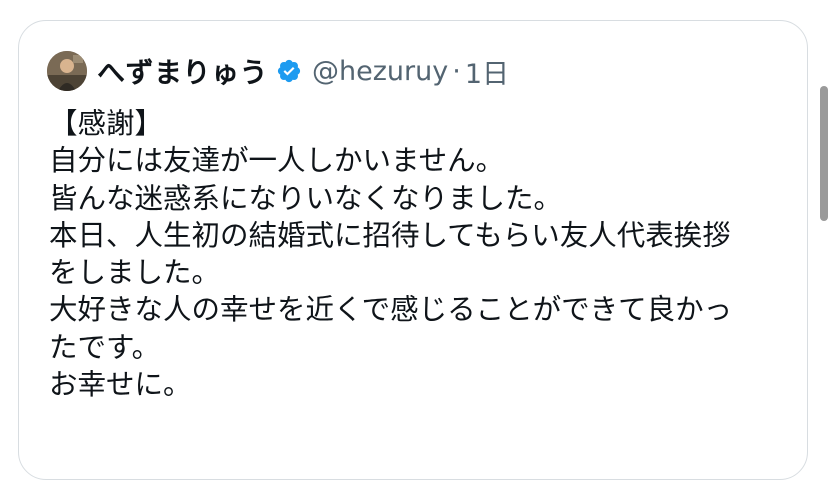  I want to click on avatar, so click(67, 71).